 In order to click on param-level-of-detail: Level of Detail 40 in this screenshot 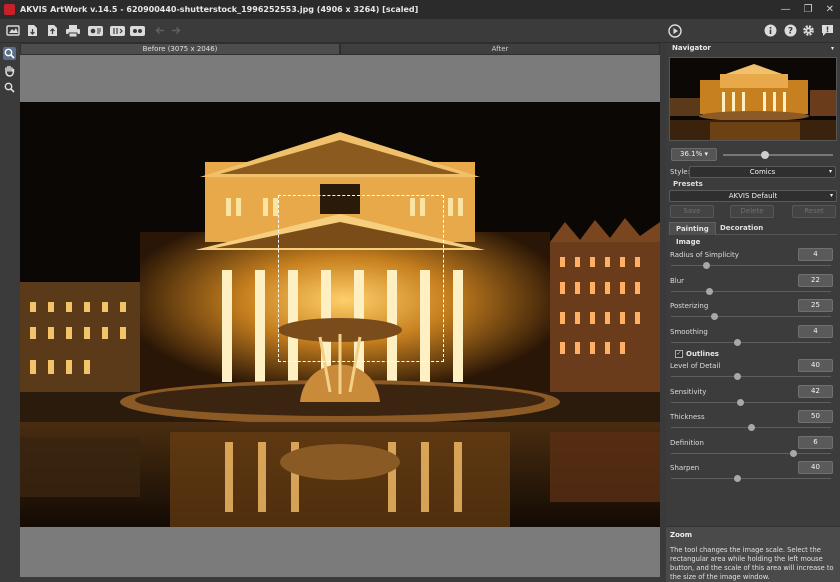, I will do `click(753, 372)`.